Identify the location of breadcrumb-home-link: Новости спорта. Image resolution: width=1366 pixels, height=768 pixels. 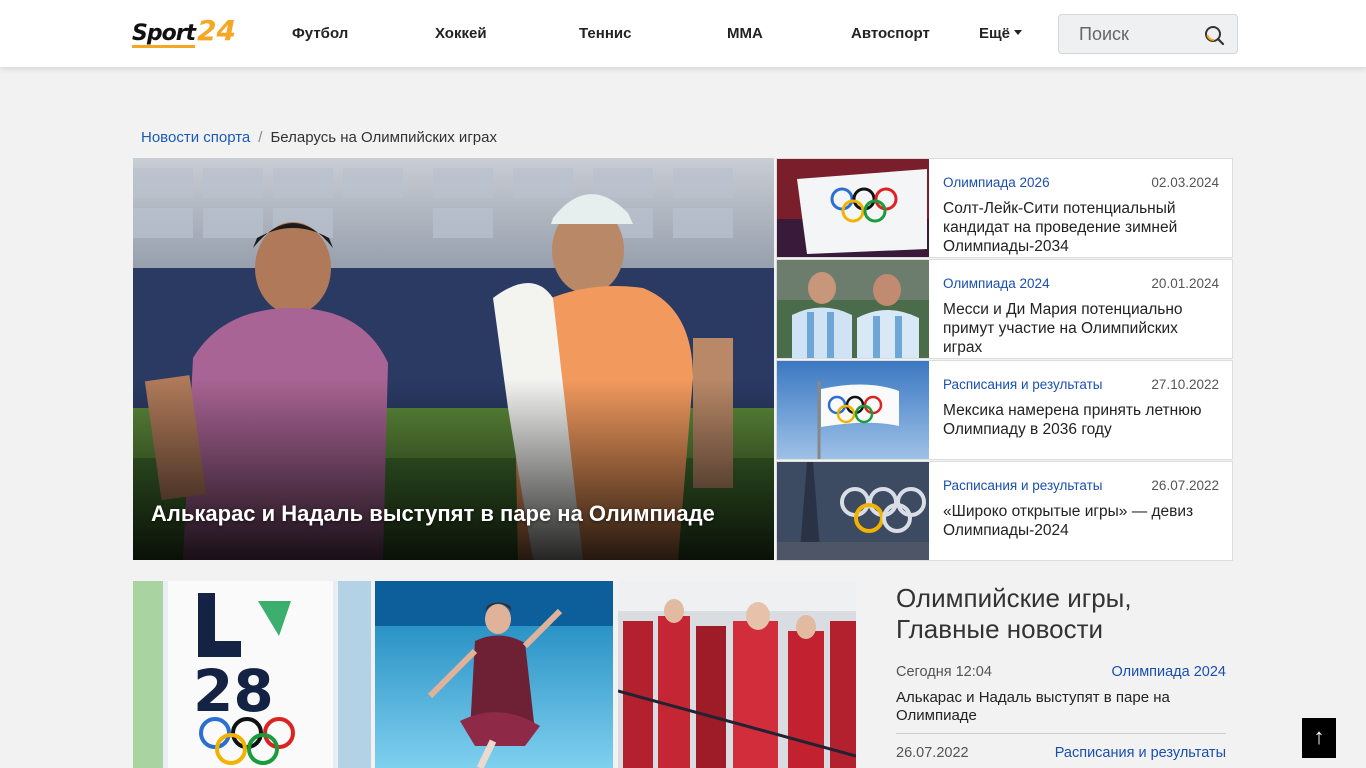
(195, 137).